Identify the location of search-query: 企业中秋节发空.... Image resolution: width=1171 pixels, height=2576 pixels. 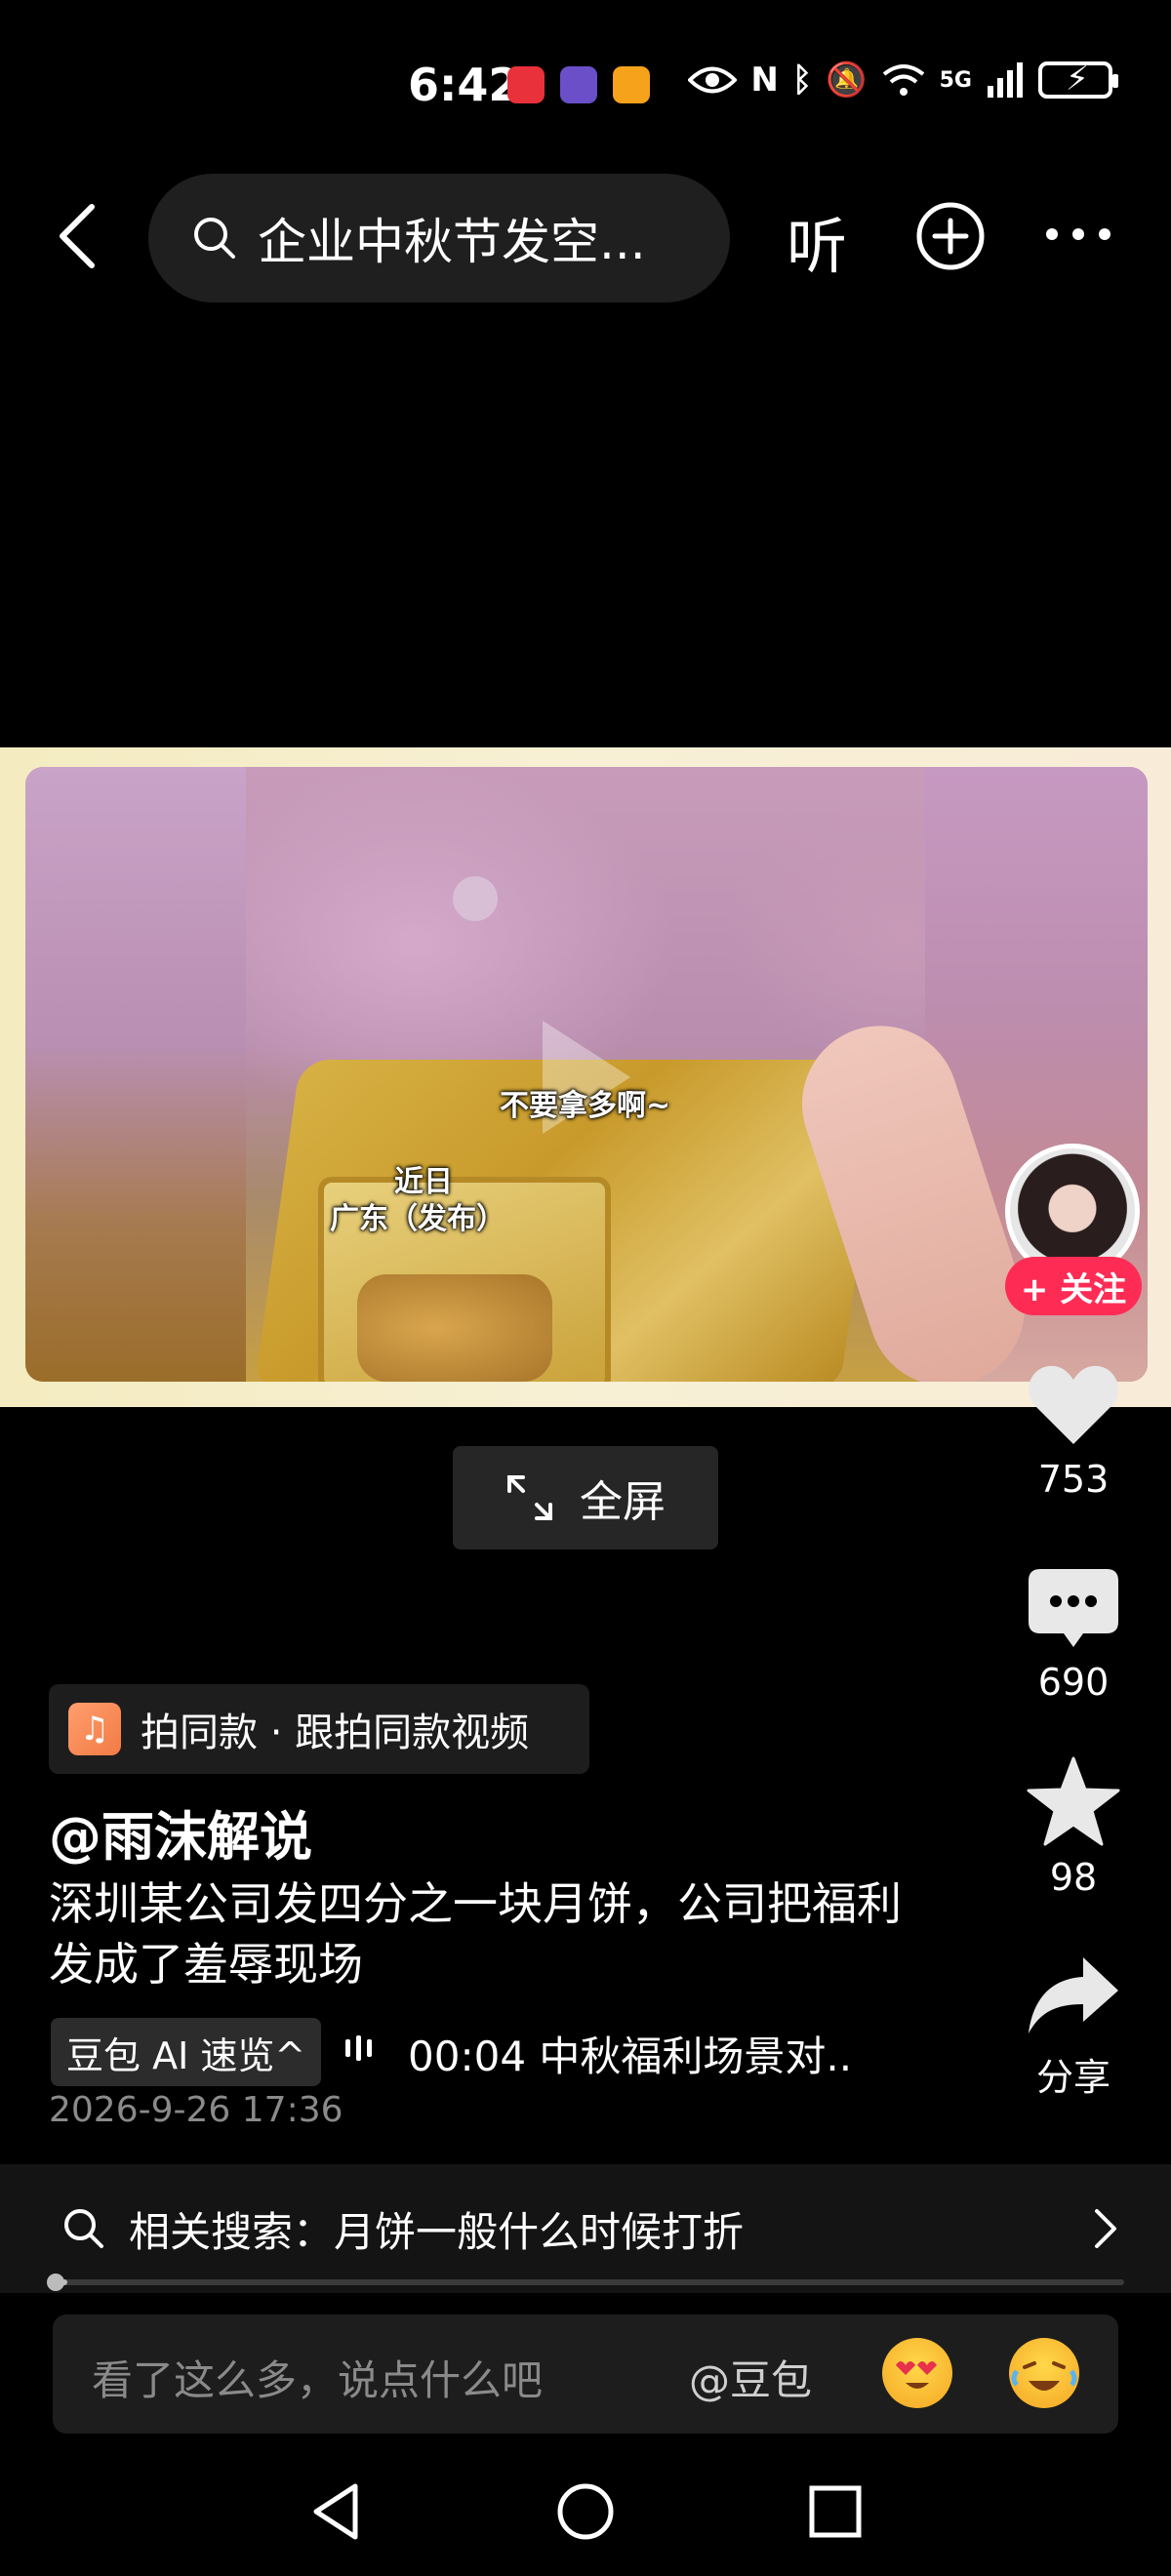
(452, 242).